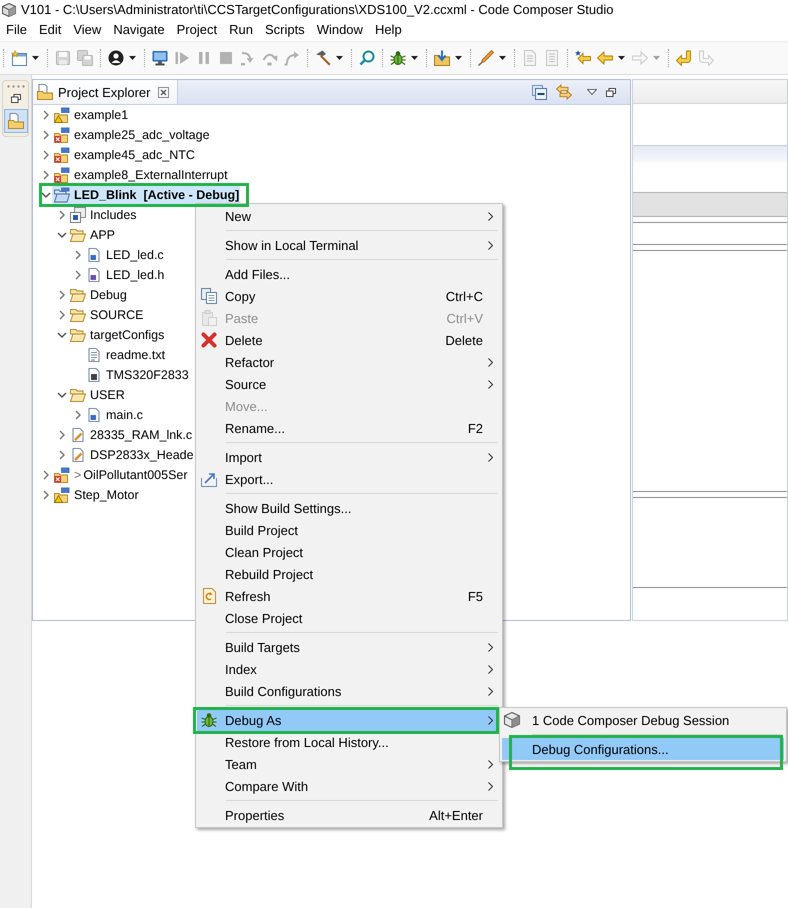 This screenshot has width=788, height=908. I want to click on menu-bar-item: Scripts, so click(284, 30).